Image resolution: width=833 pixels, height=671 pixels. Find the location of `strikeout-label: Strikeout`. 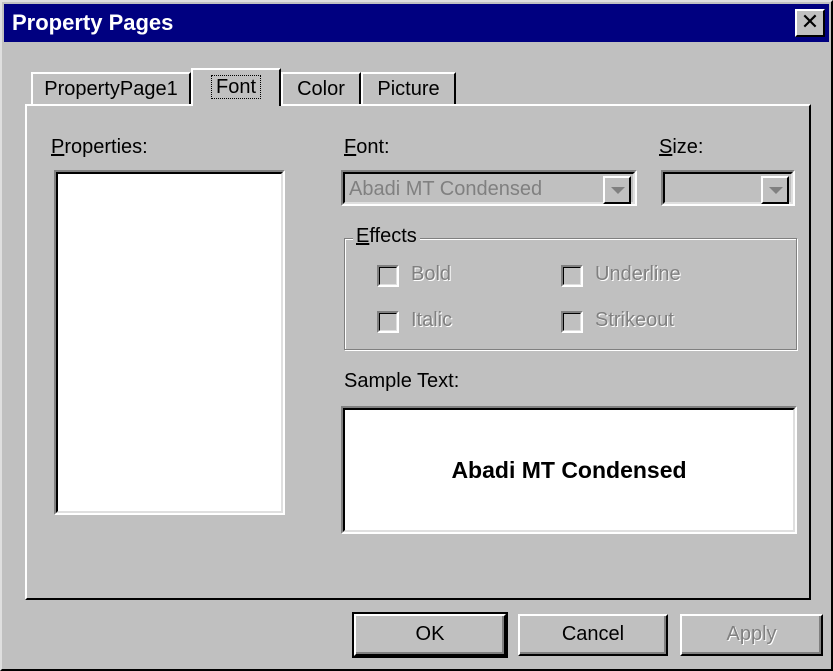

strikeout-label: Strikeout is located at coordinates (634, 320).